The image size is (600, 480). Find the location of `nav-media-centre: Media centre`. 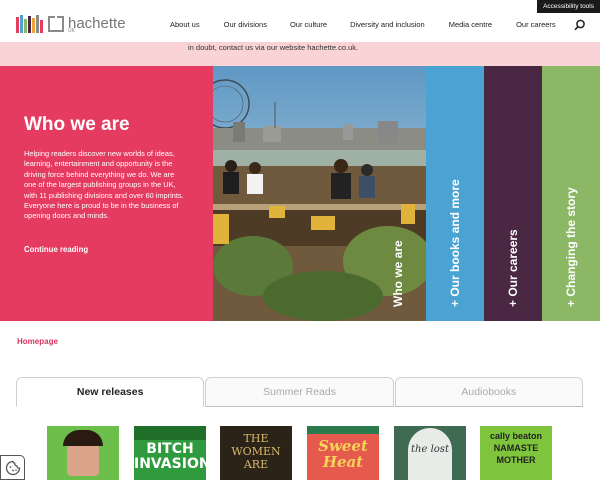

nav-media-centre: Media centre is located at coordinates (470, 24).